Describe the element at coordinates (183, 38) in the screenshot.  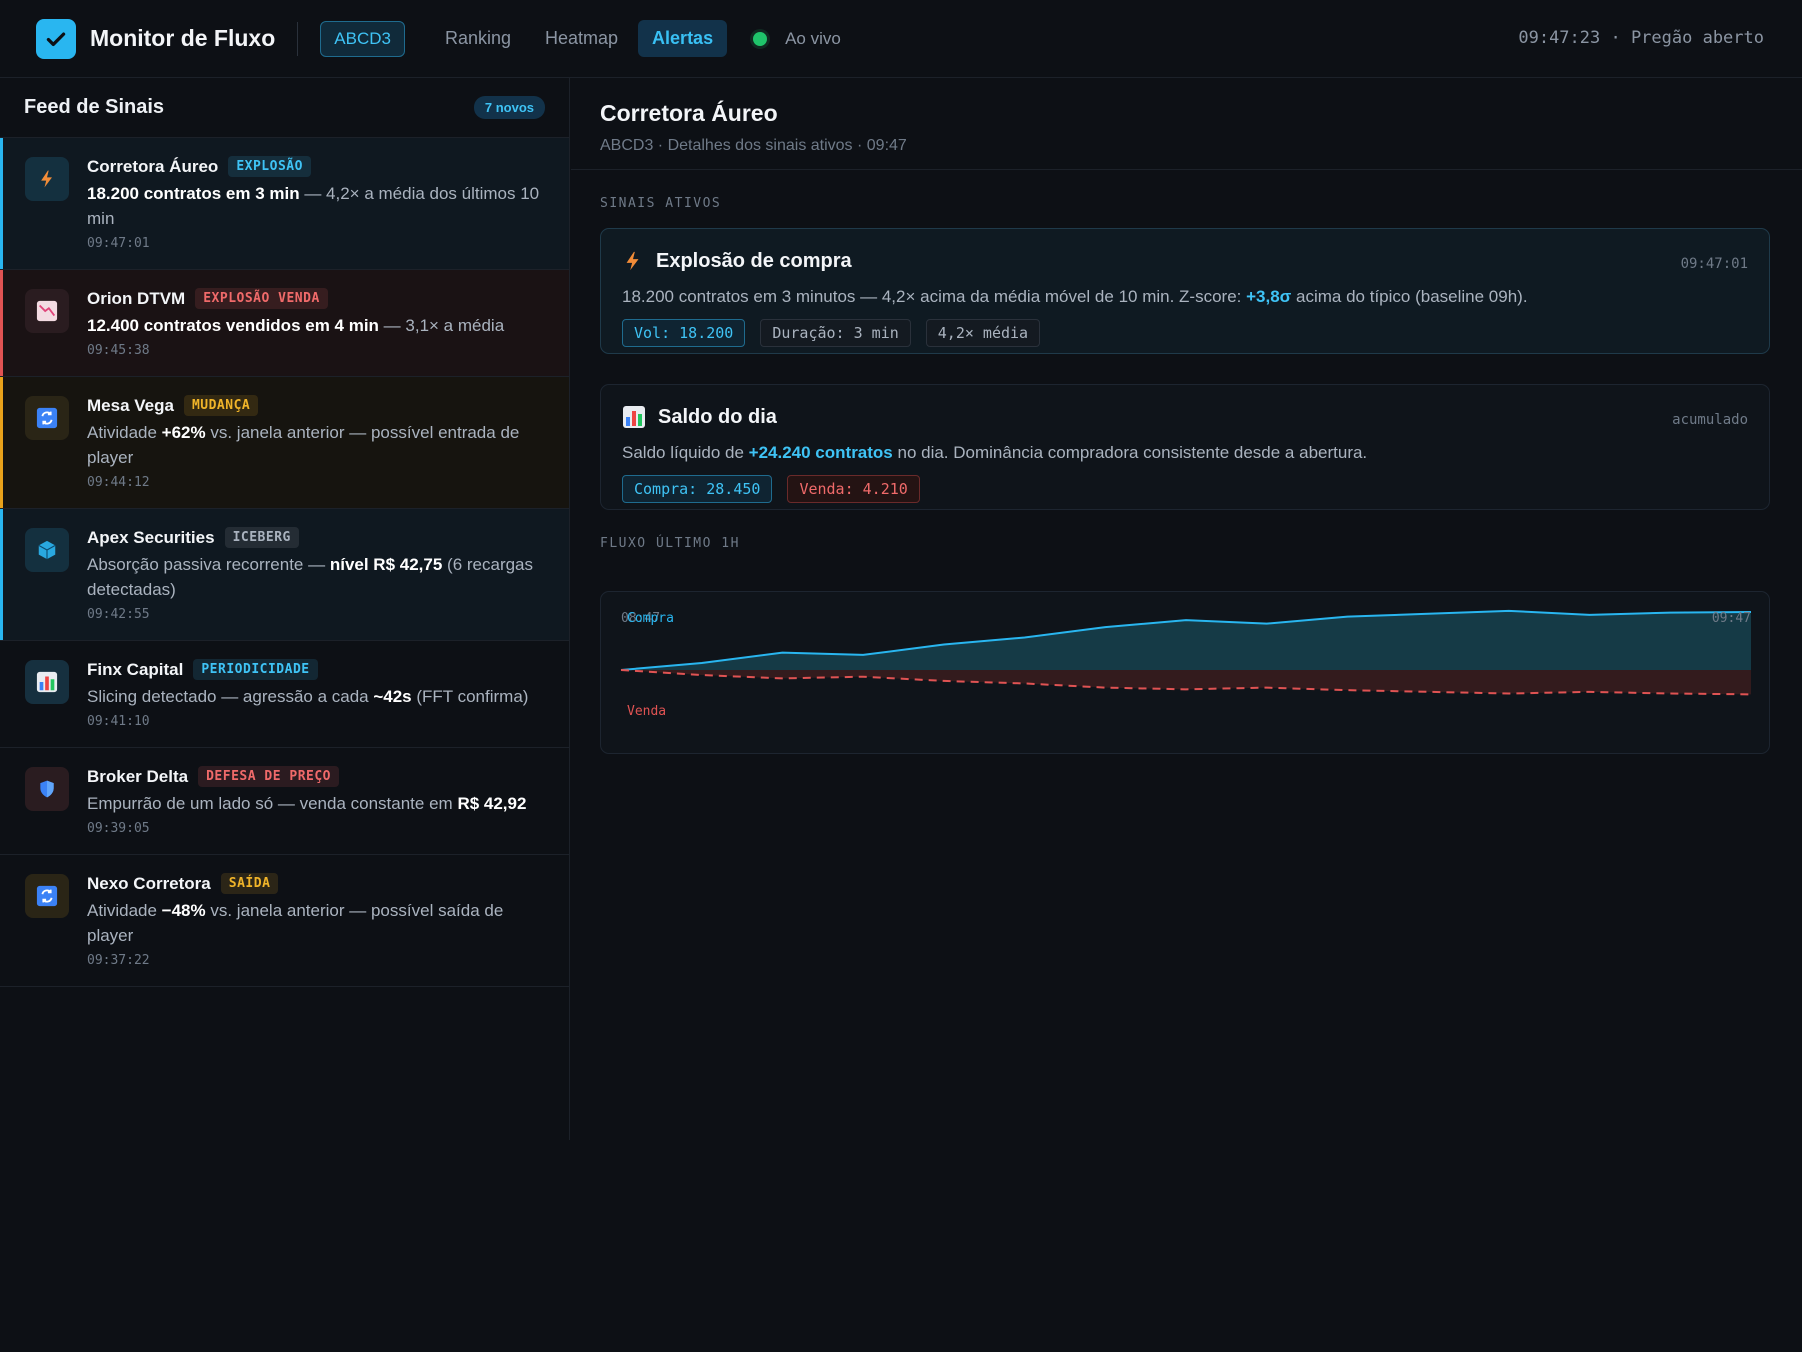
I see `app-title: Monitor de Fluxo` at that location.